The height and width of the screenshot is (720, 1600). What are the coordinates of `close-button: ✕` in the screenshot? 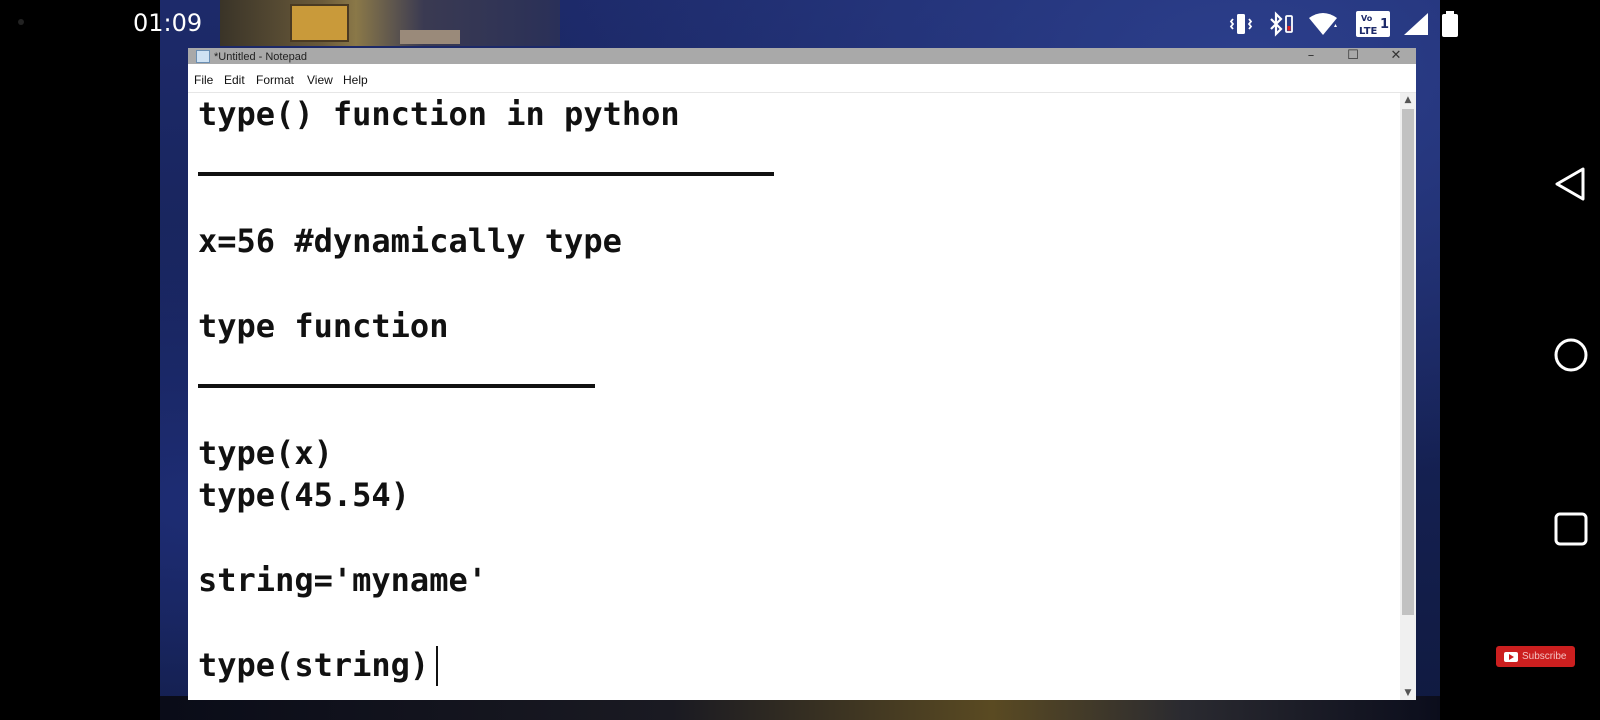 It's located at (1396, 56).